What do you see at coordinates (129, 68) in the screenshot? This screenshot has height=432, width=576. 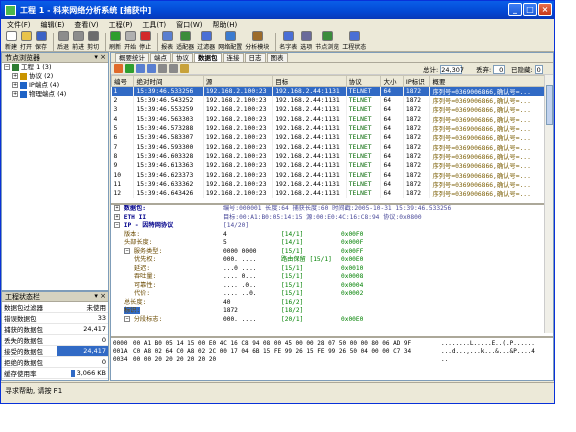 I see `next-icon` at bounding box center [129, 68].